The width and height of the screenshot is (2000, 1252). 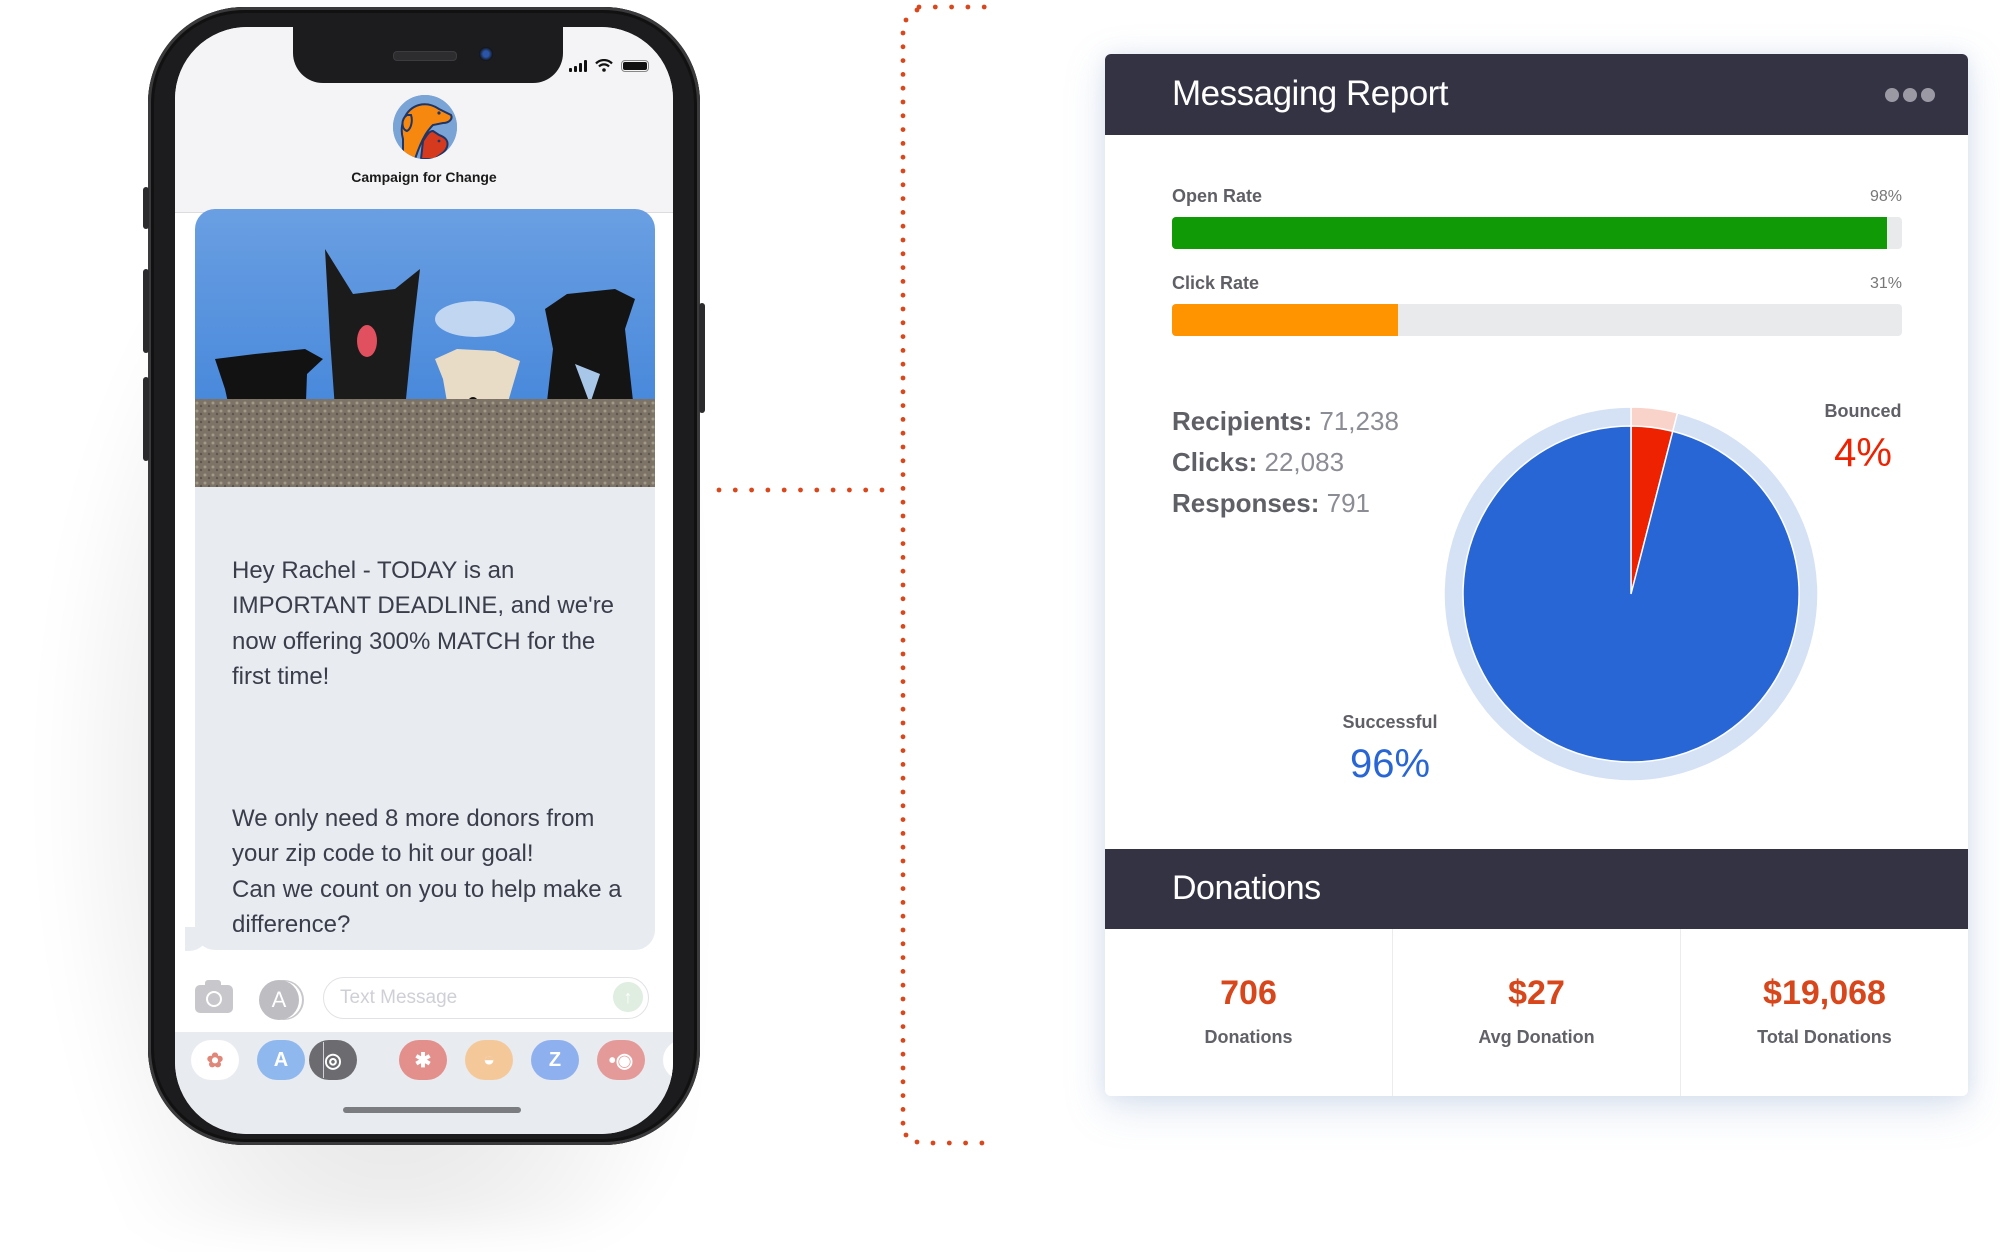 I want to click on dog-logo-icon, so click(x=425, y=127).